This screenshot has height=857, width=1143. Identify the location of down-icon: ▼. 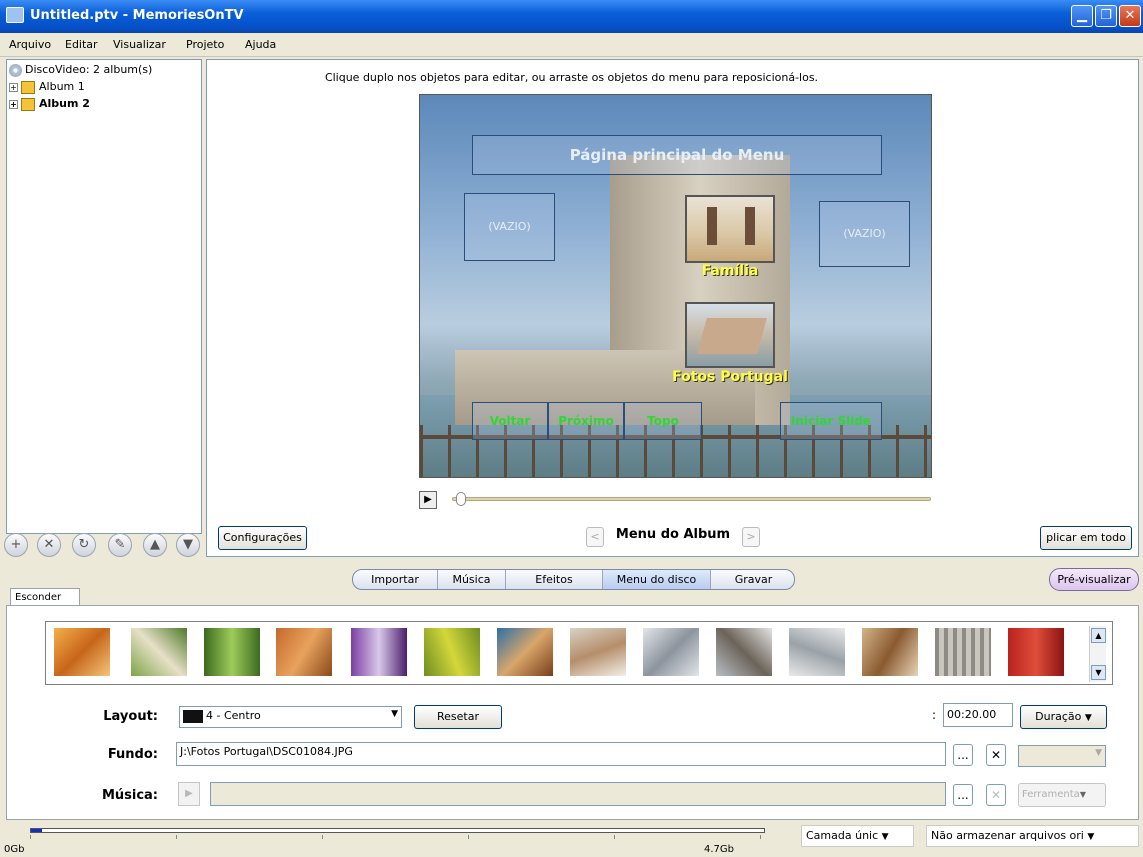
(188, 544).